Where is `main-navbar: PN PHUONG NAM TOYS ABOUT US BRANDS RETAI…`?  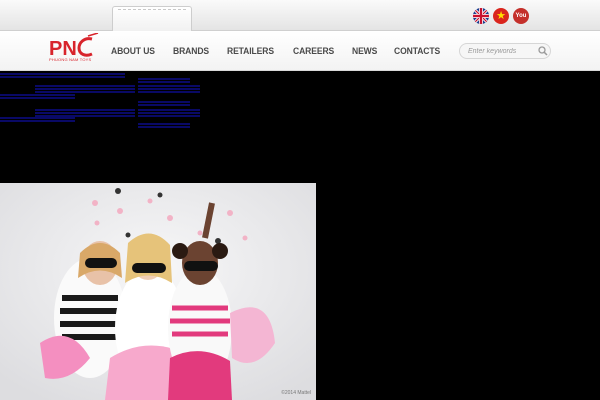
main-navbar: PN PHUONG NAM TOYS ABOUT US BRANDS RETAI… is located at coordinates (300, 51).